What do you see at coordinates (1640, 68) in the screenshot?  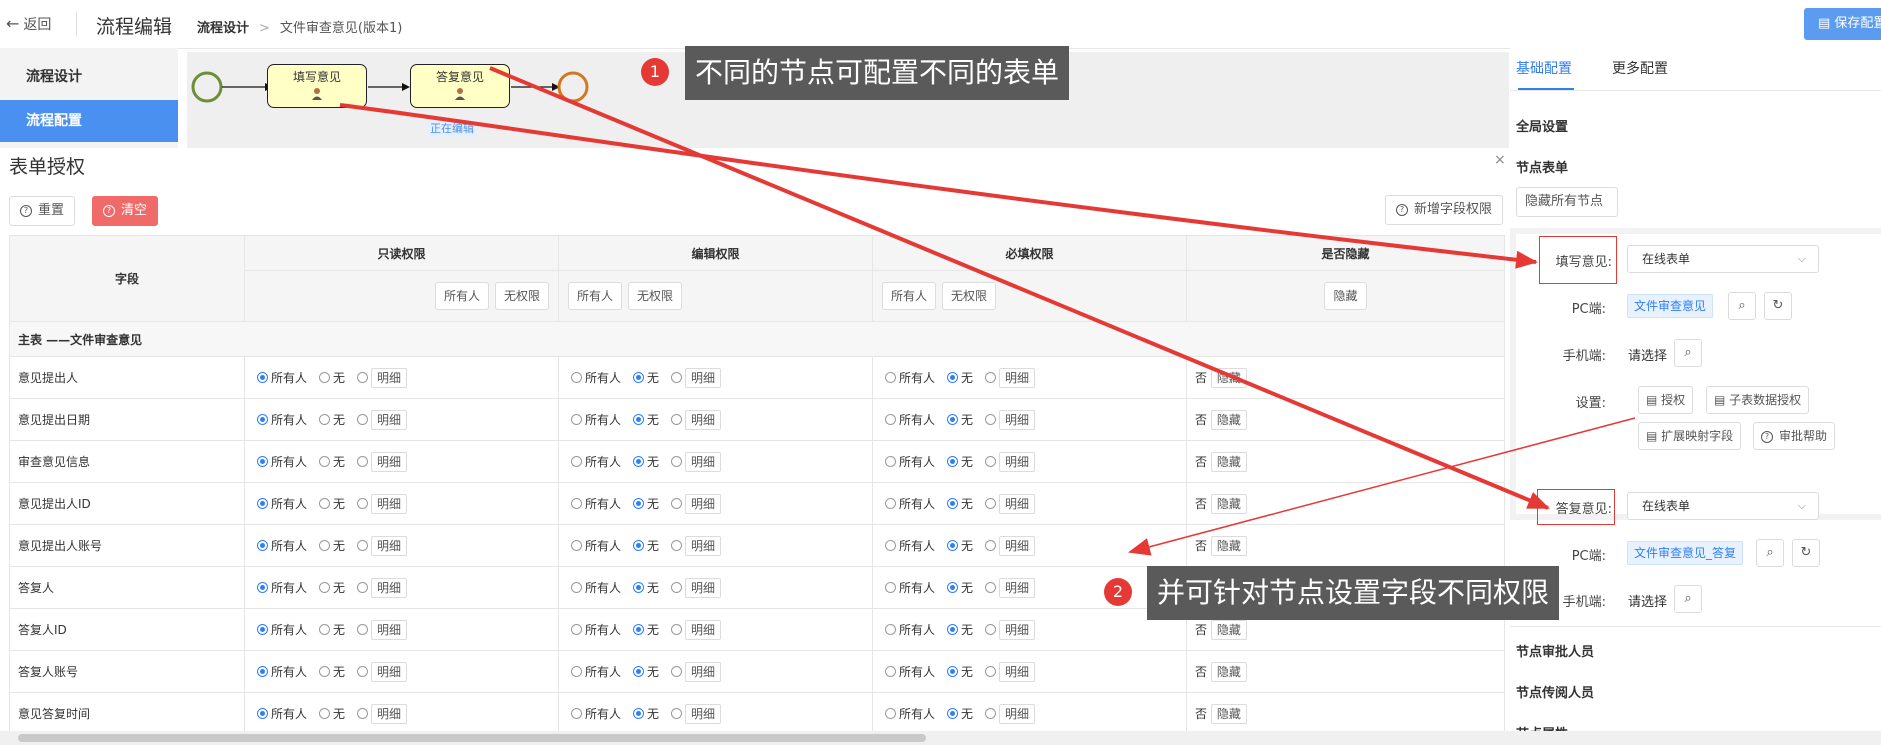 I see `tab-more-config: 更多配置` at bounding box center [1640, 68].